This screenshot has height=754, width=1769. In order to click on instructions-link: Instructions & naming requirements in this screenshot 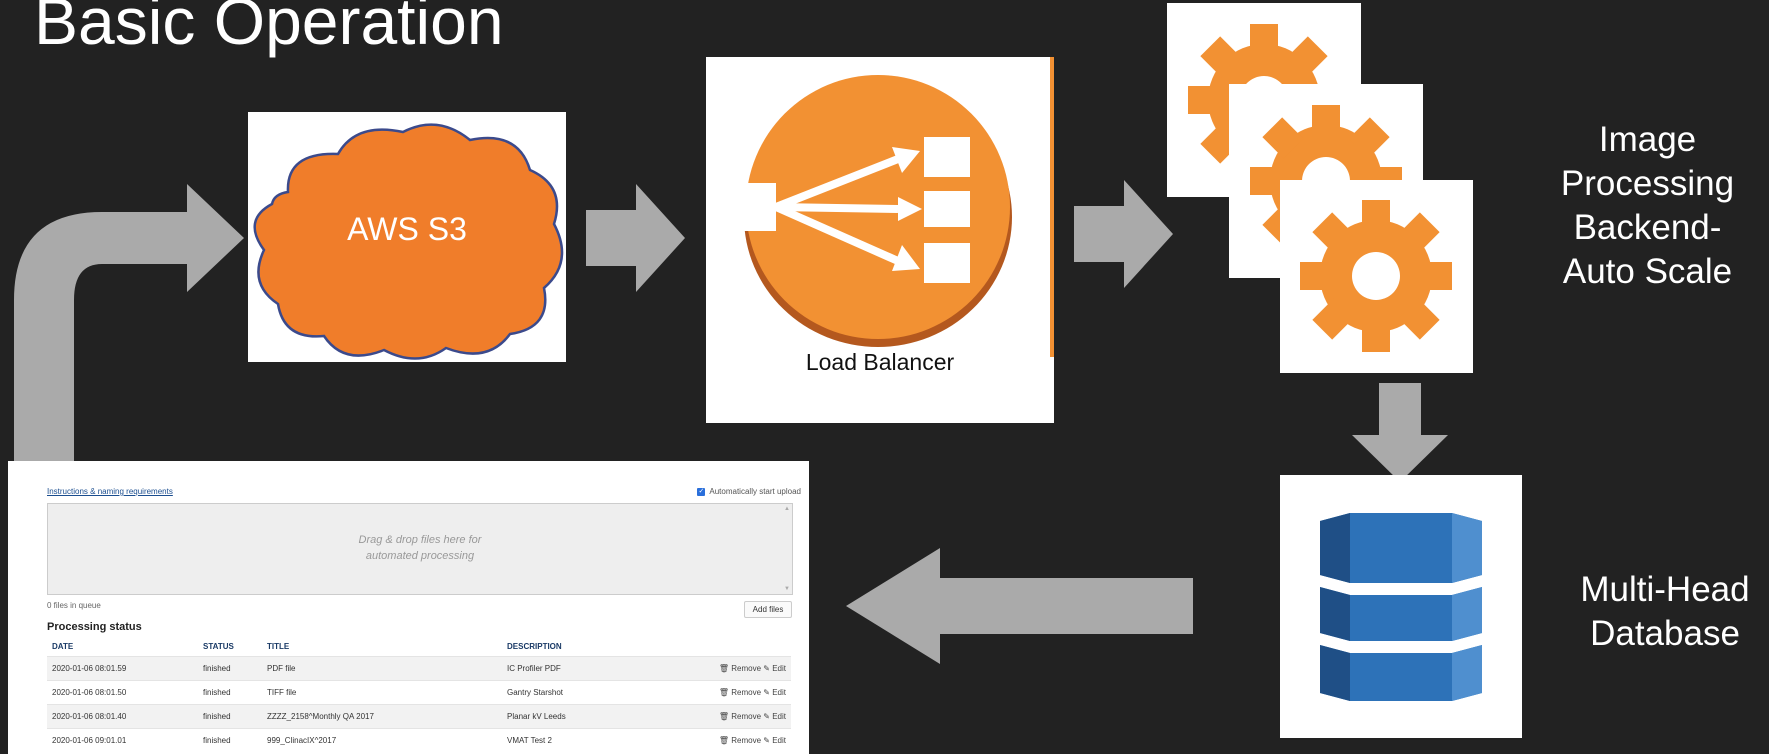, I will do `click(110, 491)`.